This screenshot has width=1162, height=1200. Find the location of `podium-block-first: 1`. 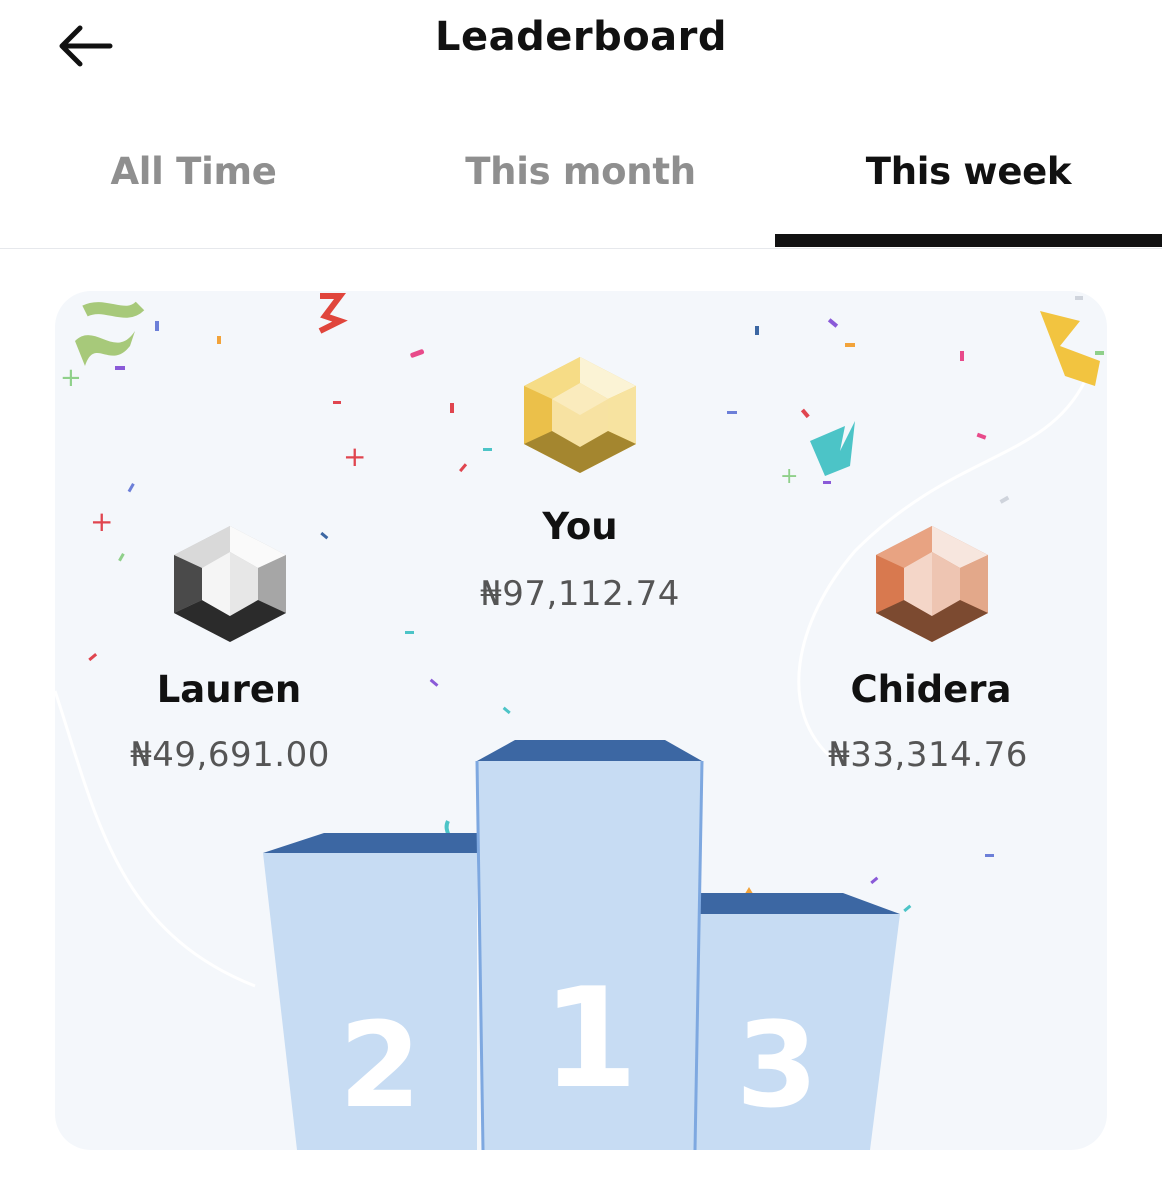

podium-block-first: 1 is located at coordinates (589, 945).